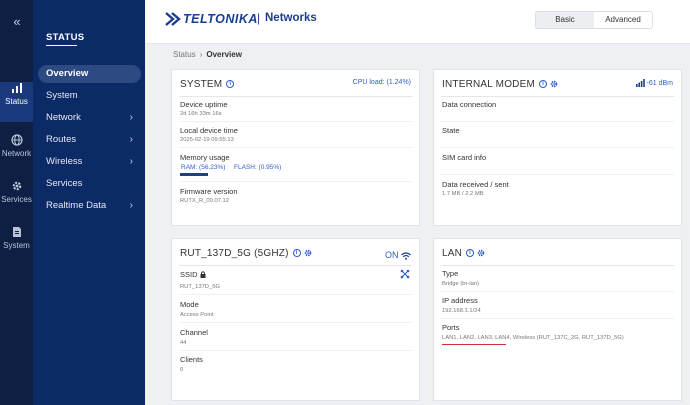 The image size is (690, 405). I want to click on menu-item-label: Realtime Data, so click(76, 205).